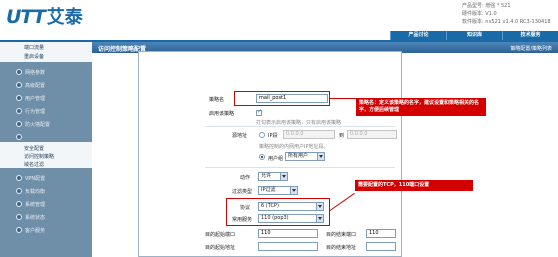 The width and height of the screenshot is (558, 257). What do you see at coordinates (34, 148) in the screenshot?
I see `sidebar-item-security: 安全配置` at bounding box center [34, 148].